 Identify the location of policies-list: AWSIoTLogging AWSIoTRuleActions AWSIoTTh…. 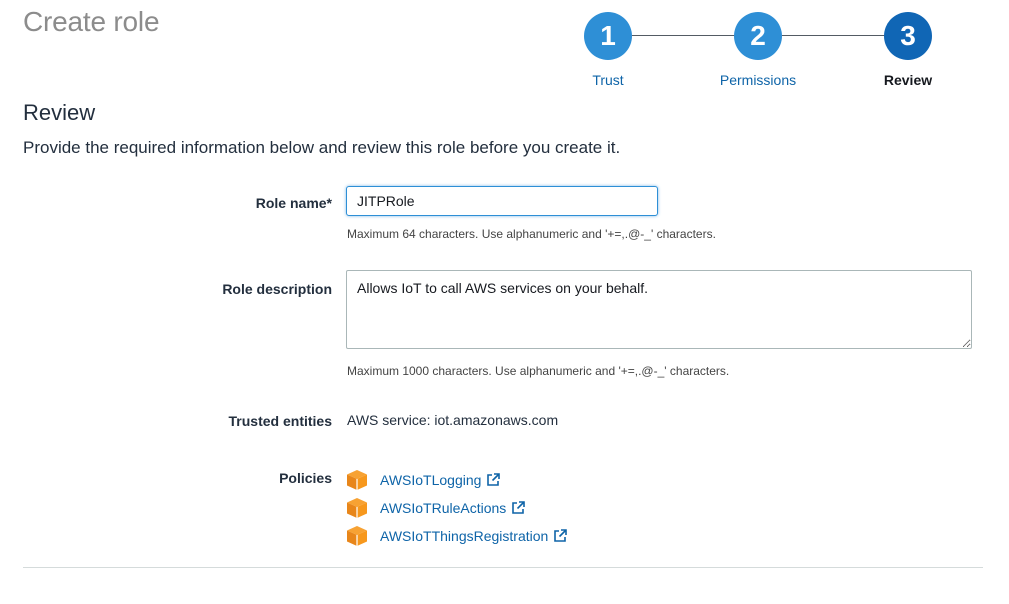
(457, 508).